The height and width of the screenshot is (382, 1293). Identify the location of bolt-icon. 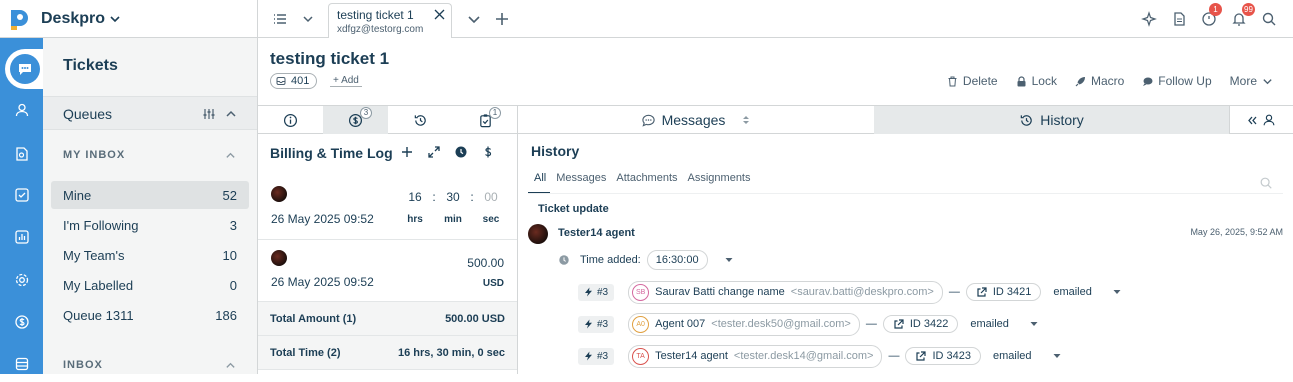
(588, 324).